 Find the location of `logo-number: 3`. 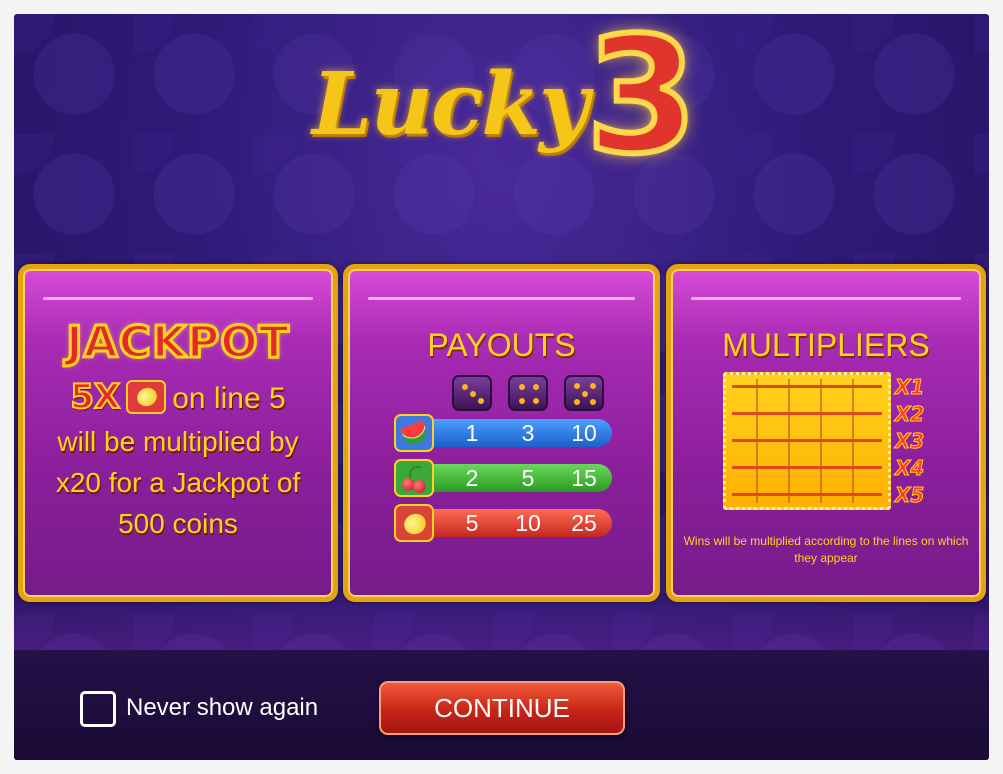

logo-number: 3 is located at coordinates (641, 101).